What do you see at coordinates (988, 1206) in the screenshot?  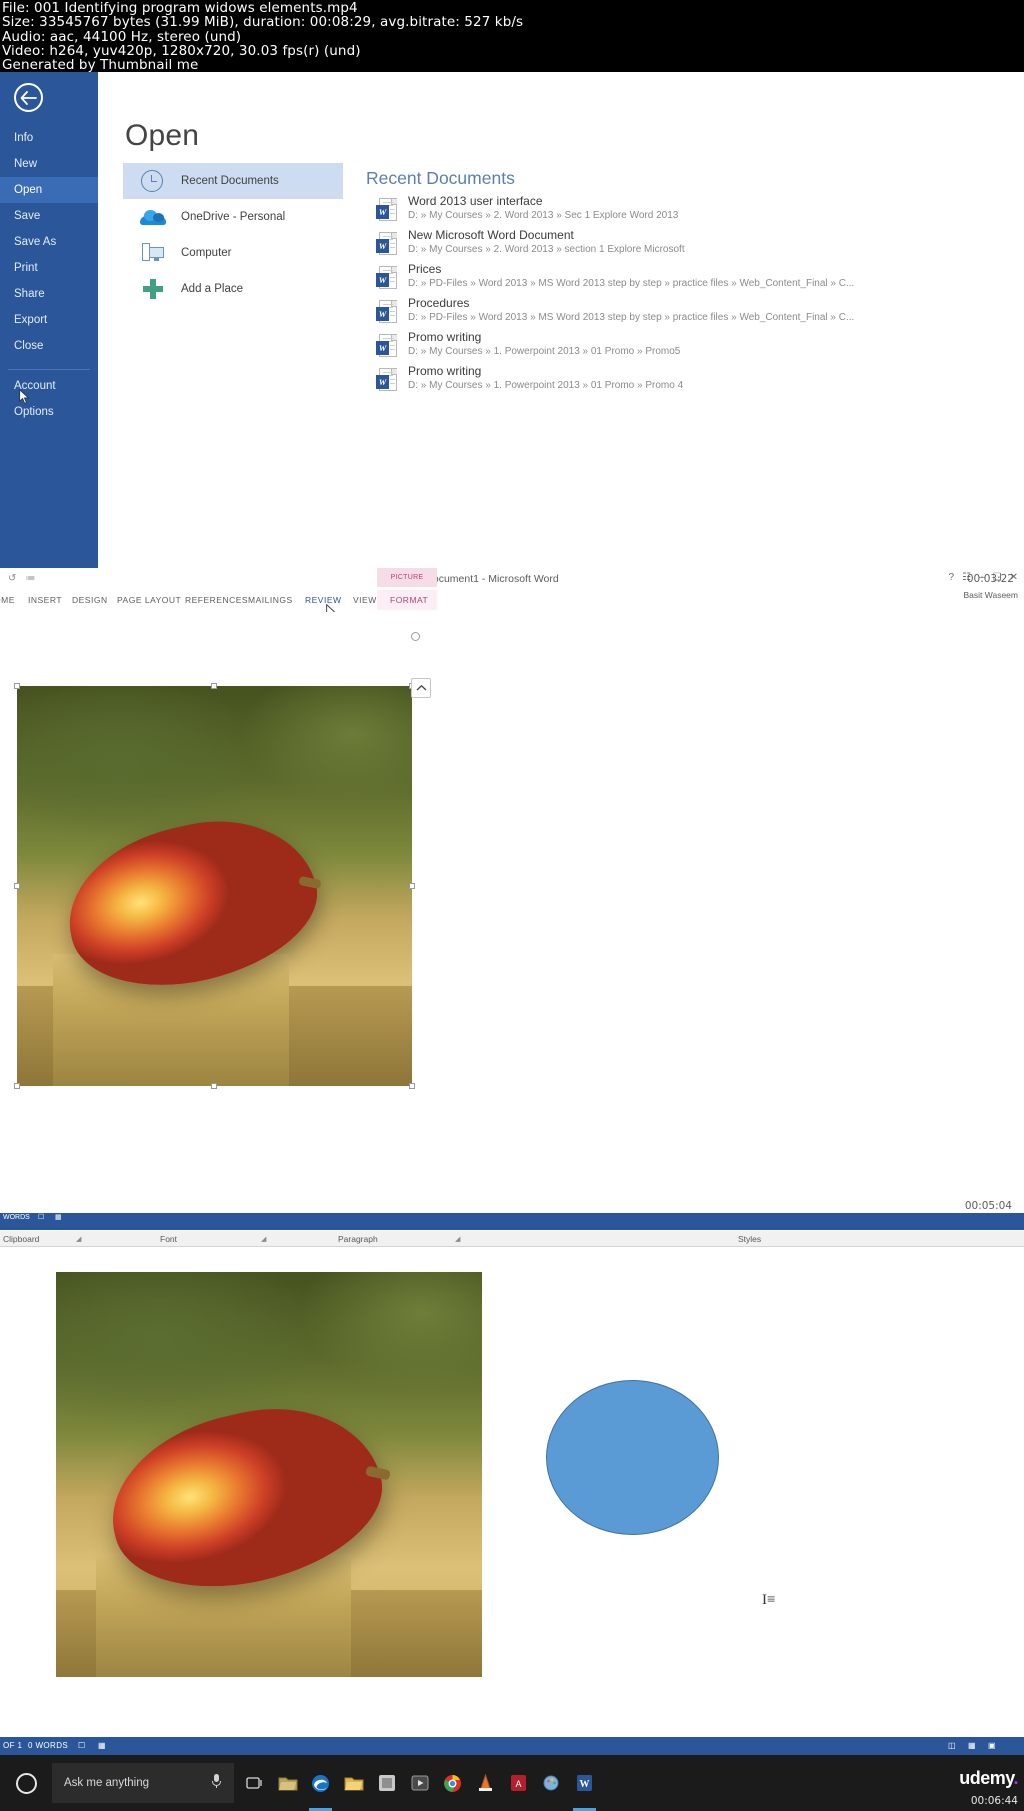 I see `video-timer-mid: 00:05:04` at bounding box center [988, 1206].